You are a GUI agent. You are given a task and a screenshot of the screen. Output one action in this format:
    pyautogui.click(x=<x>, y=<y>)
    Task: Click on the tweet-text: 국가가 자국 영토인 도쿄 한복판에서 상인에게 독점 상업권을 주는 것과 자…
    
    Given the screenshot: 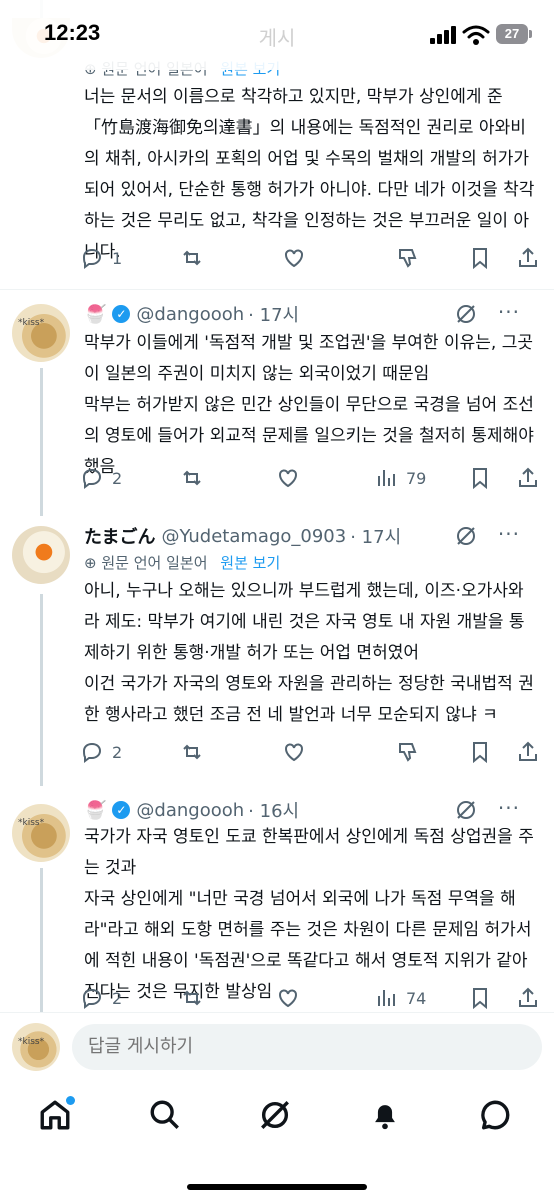 What is the action you would take?
    pyautogui.click(x=309, y=914)
    